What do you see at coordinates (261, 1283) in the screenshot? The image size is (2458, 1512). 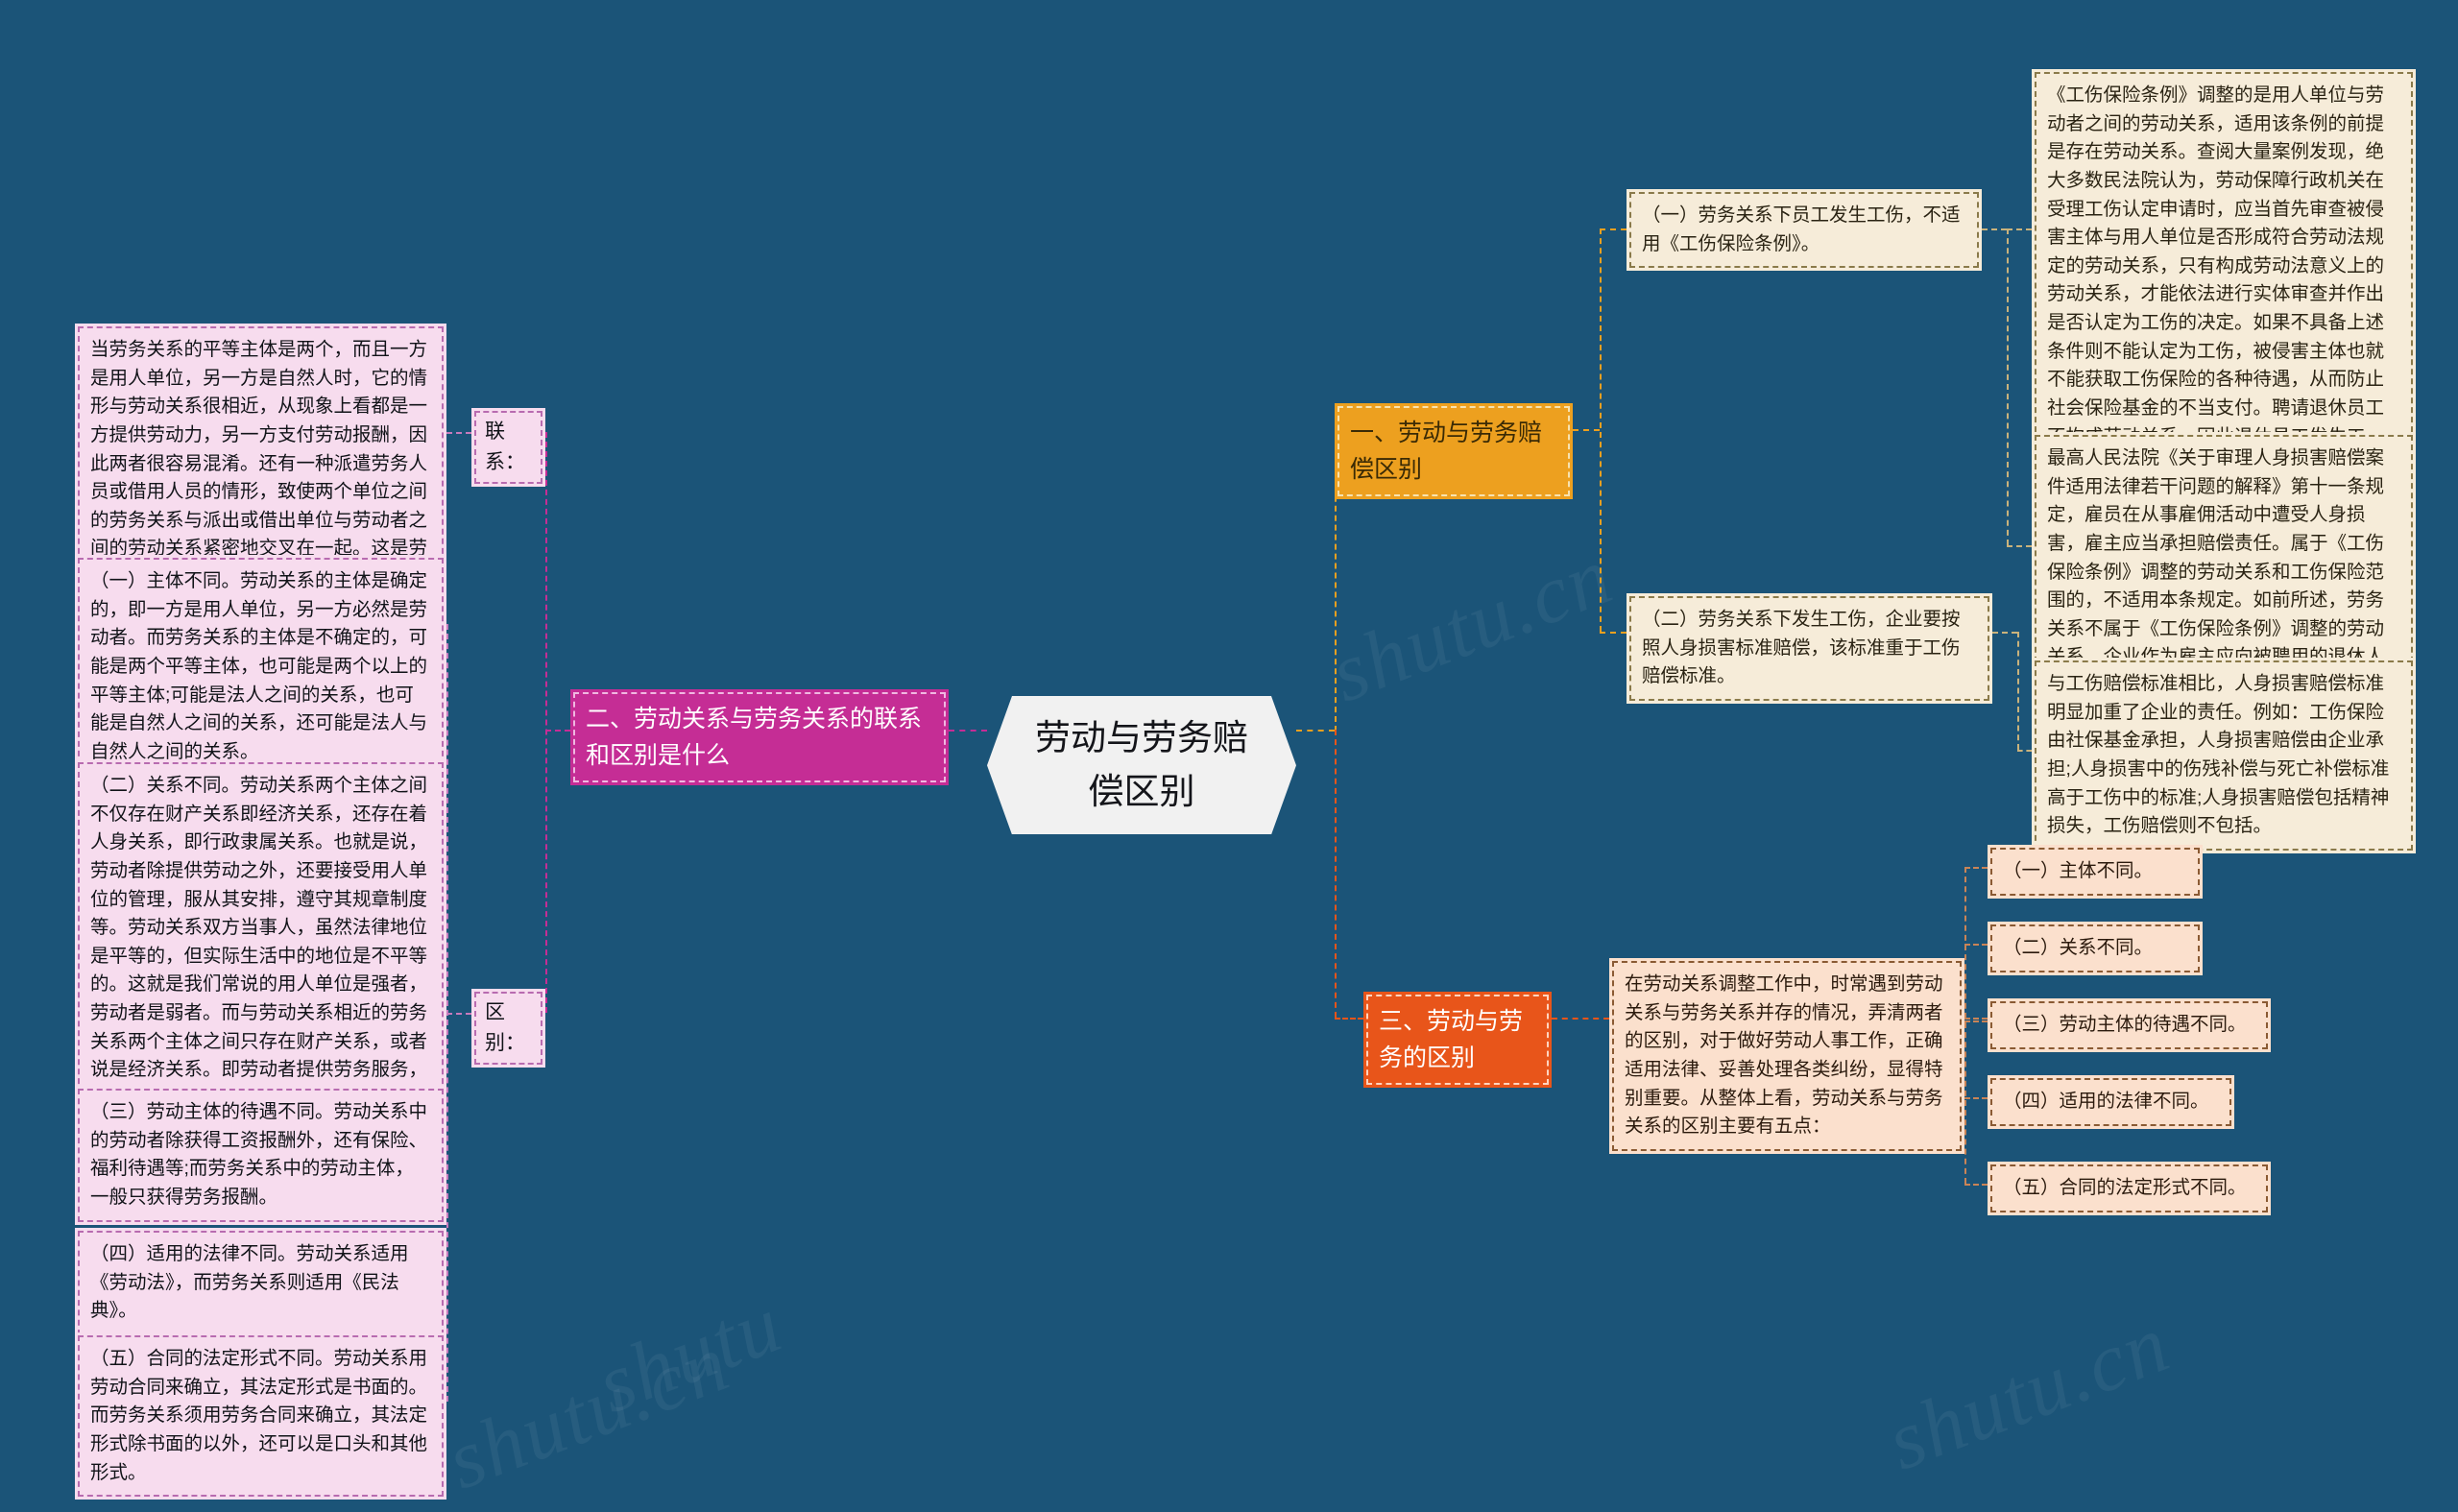 I see `detail-node-b2-c2-d4: （四）适用的法律不同。劳动关系适用《劳动法》，而劳务关系则适用《民法典》。` at bounding box center [261, 1283].